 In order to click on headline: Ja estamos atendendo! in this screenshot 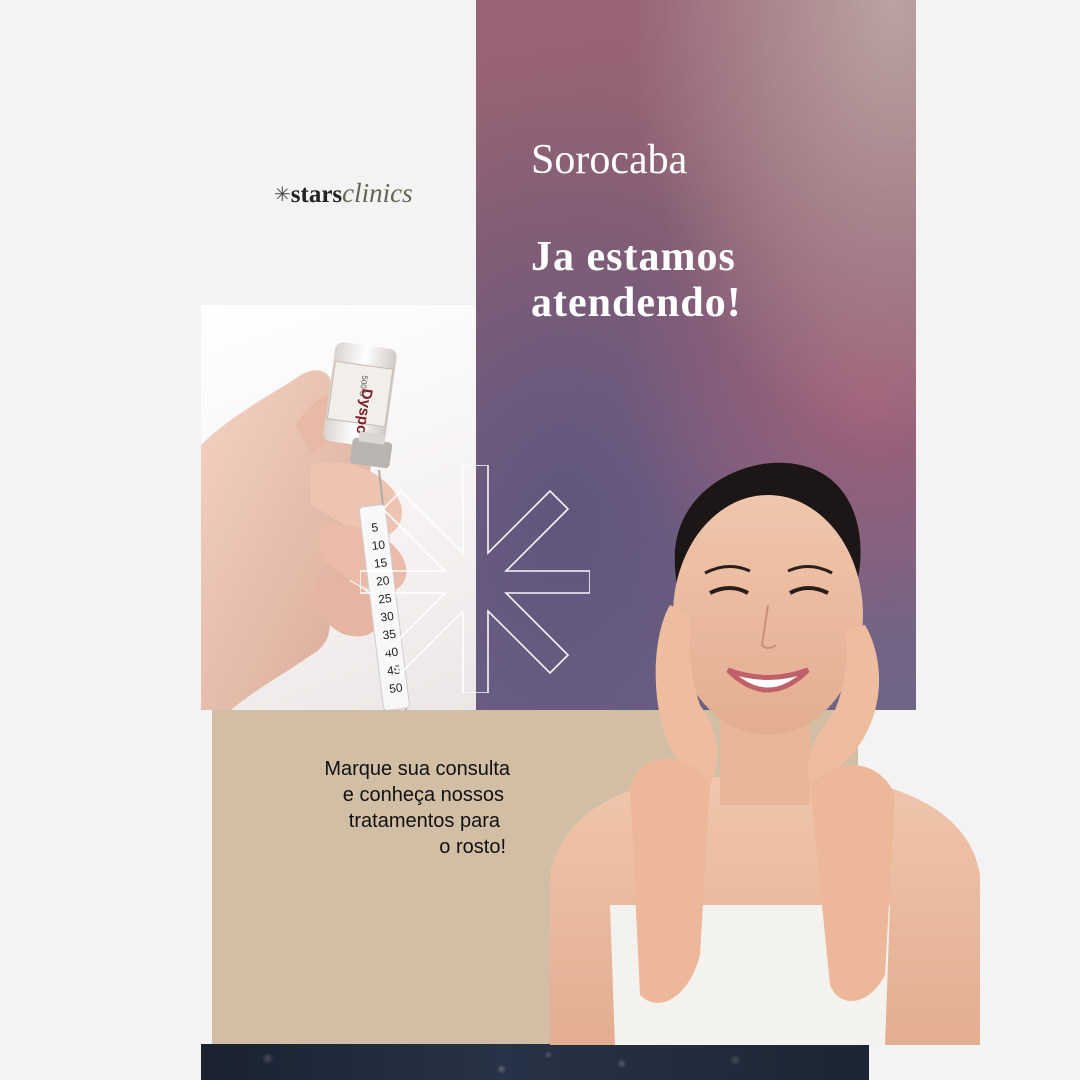, I will do `click(636, 280)`.